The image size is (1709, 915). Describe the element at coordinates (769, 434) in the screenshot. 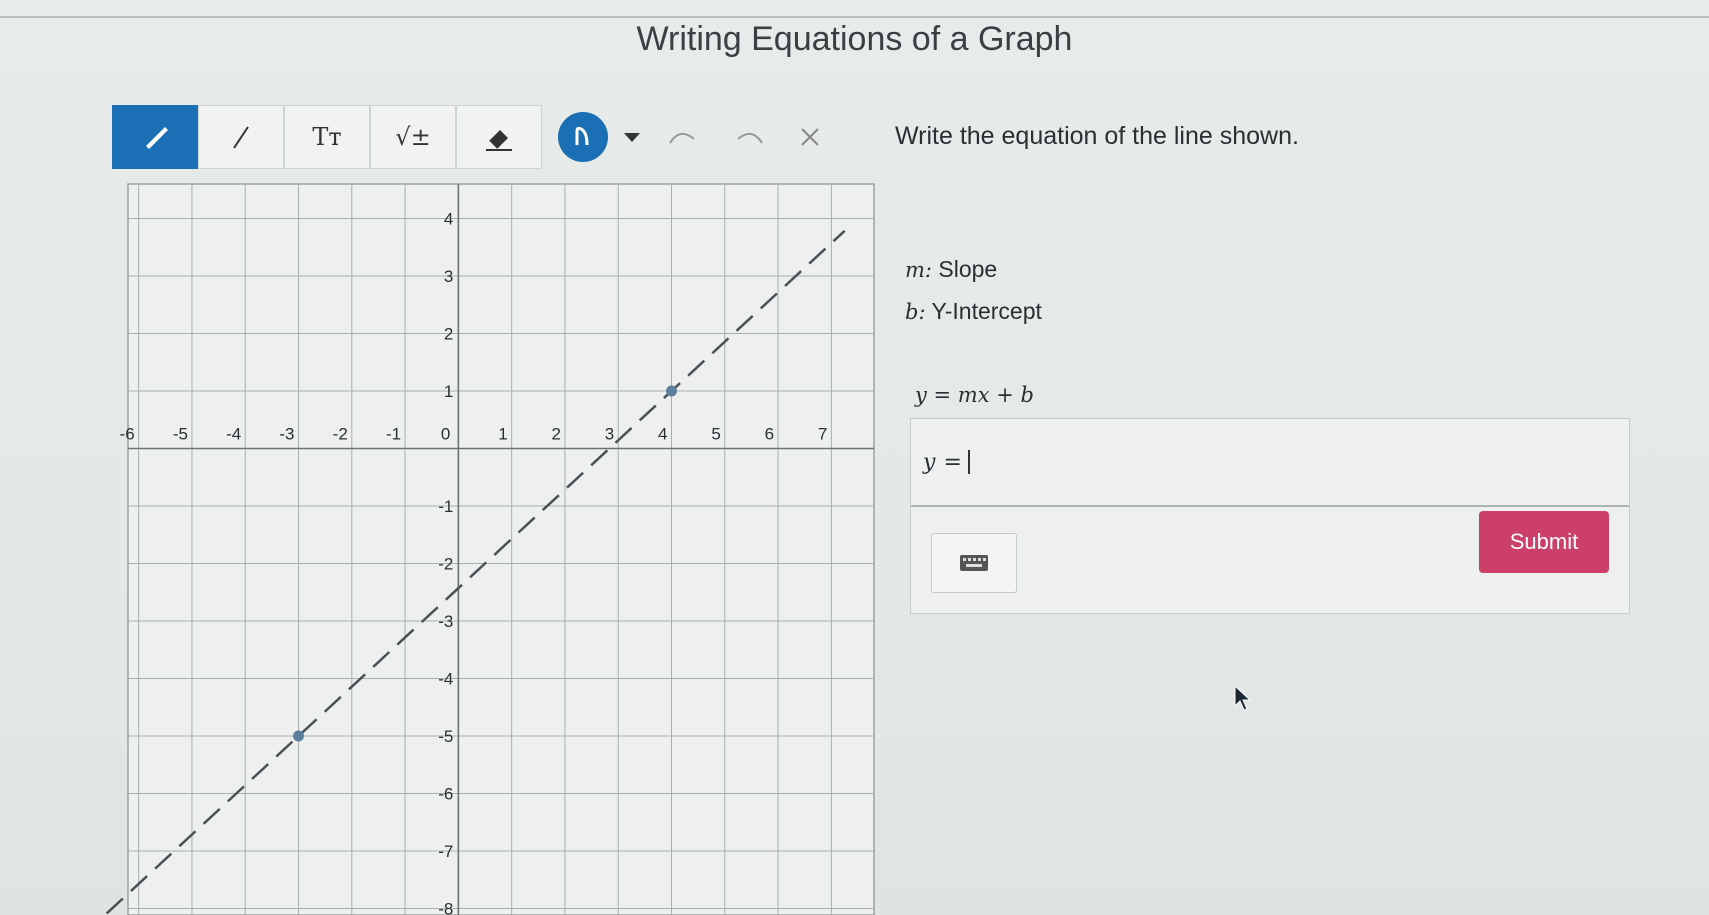

I see `x-tick-label: 6` at that location.